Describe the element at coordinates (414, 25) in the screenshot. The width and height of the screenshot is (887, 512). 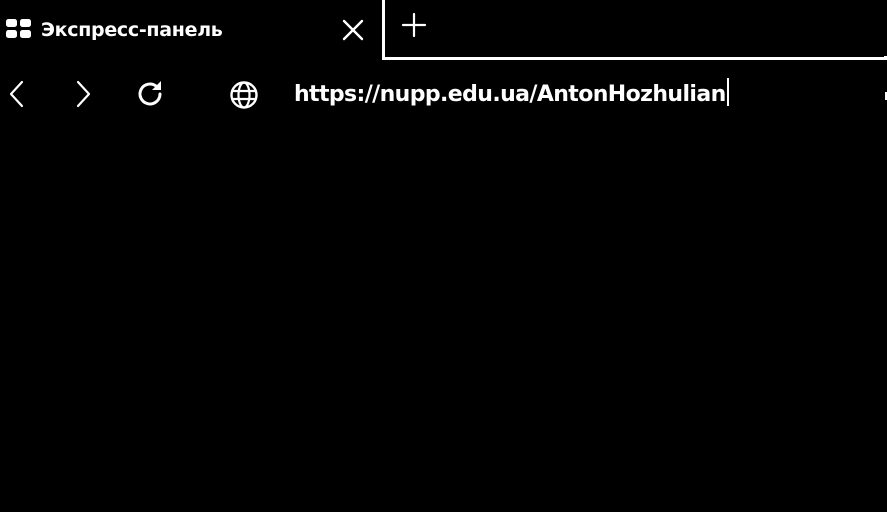
I see `plus-icon` at that location.